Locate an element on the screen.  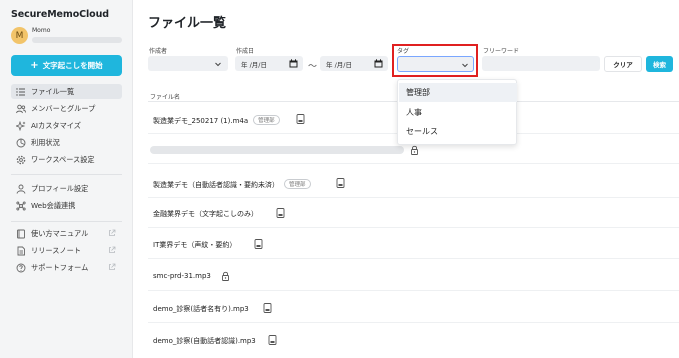
file-name: smc-prd-31.mp3 is located at coordinates (182, 276).